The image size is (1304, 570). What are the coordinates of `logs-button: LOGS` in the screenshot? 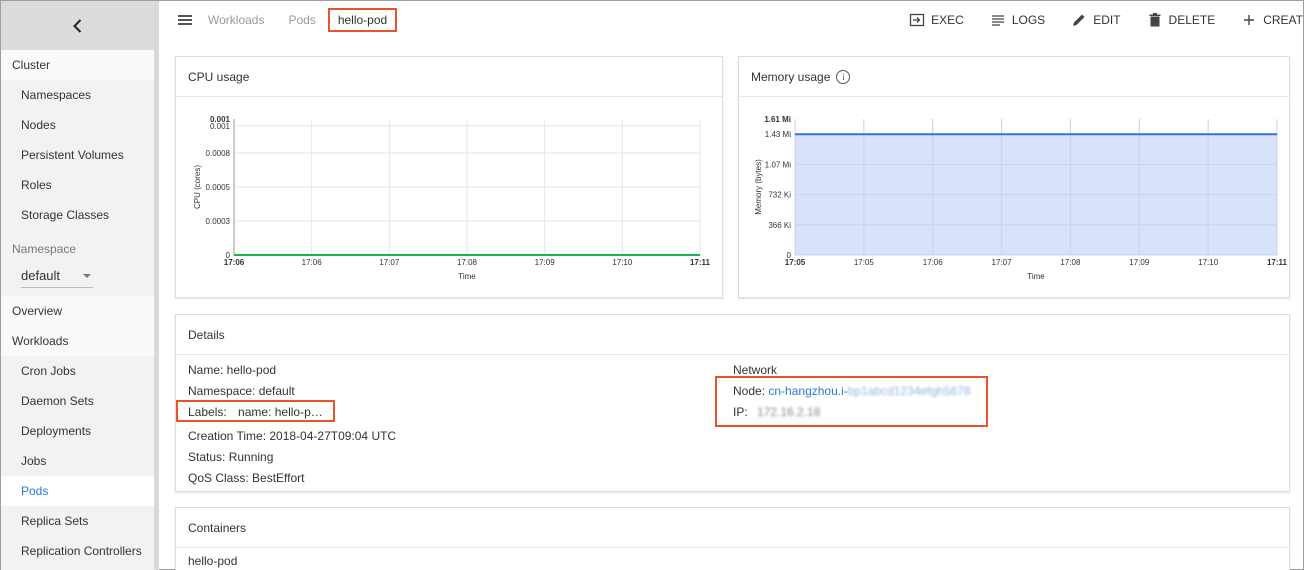 It's located at (1017, 20).